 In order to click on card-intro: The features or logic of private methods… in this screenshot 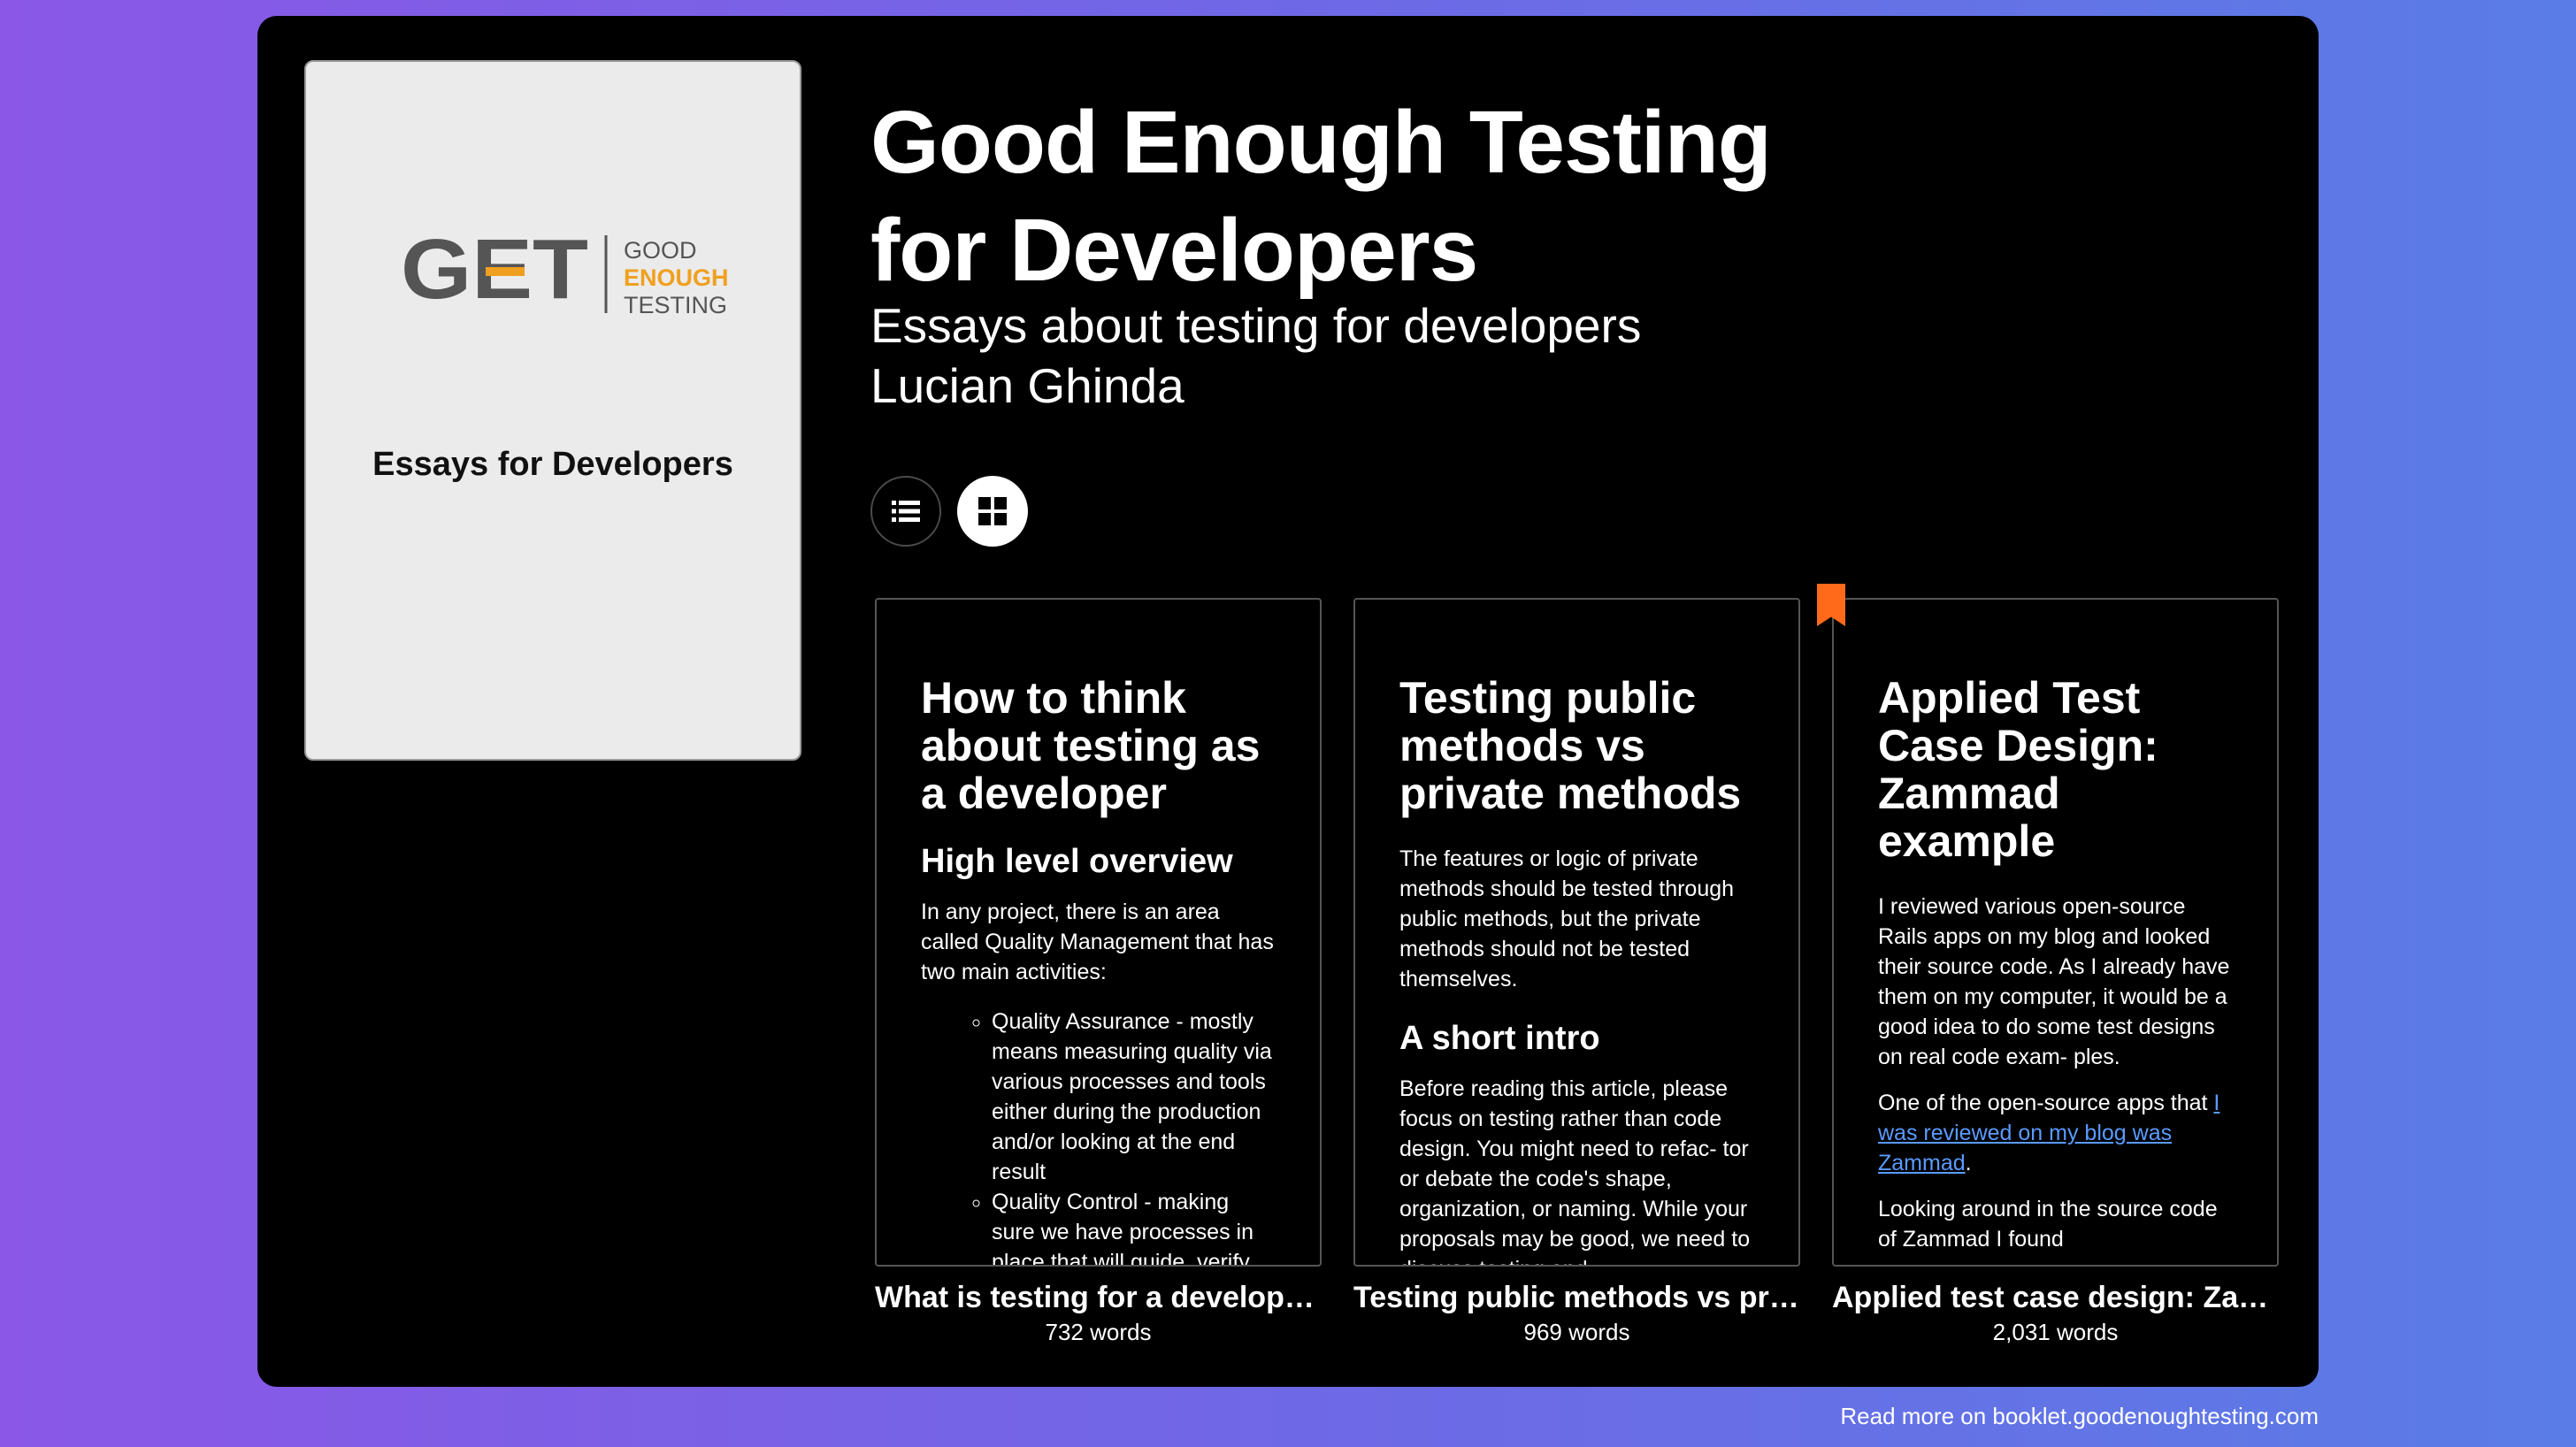, I will do `click(1567, 918)`.